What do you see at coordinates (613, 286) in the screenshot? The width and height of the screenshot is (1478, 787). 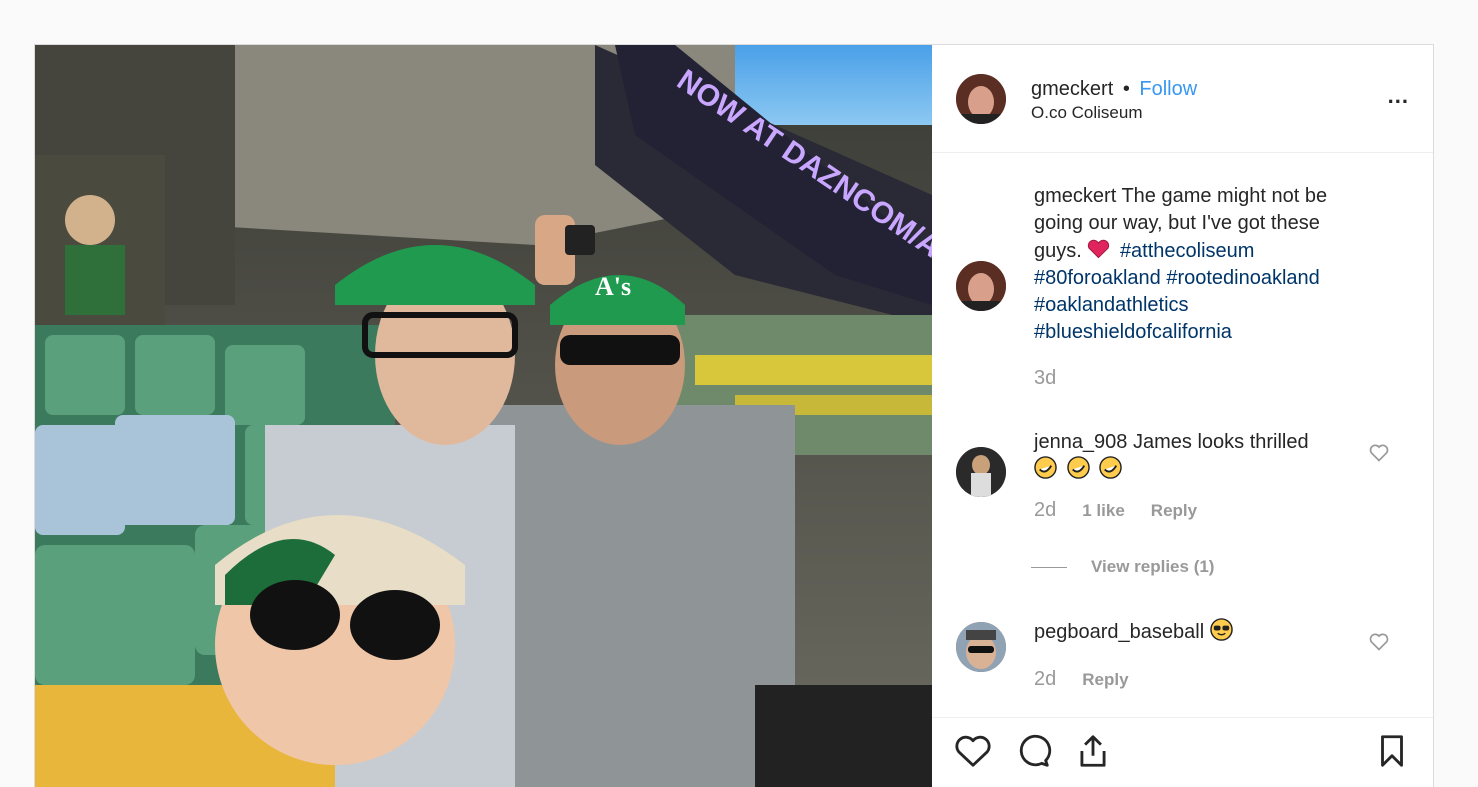 I see `cap-logo-text: A's` at bounding box center [613, 286].